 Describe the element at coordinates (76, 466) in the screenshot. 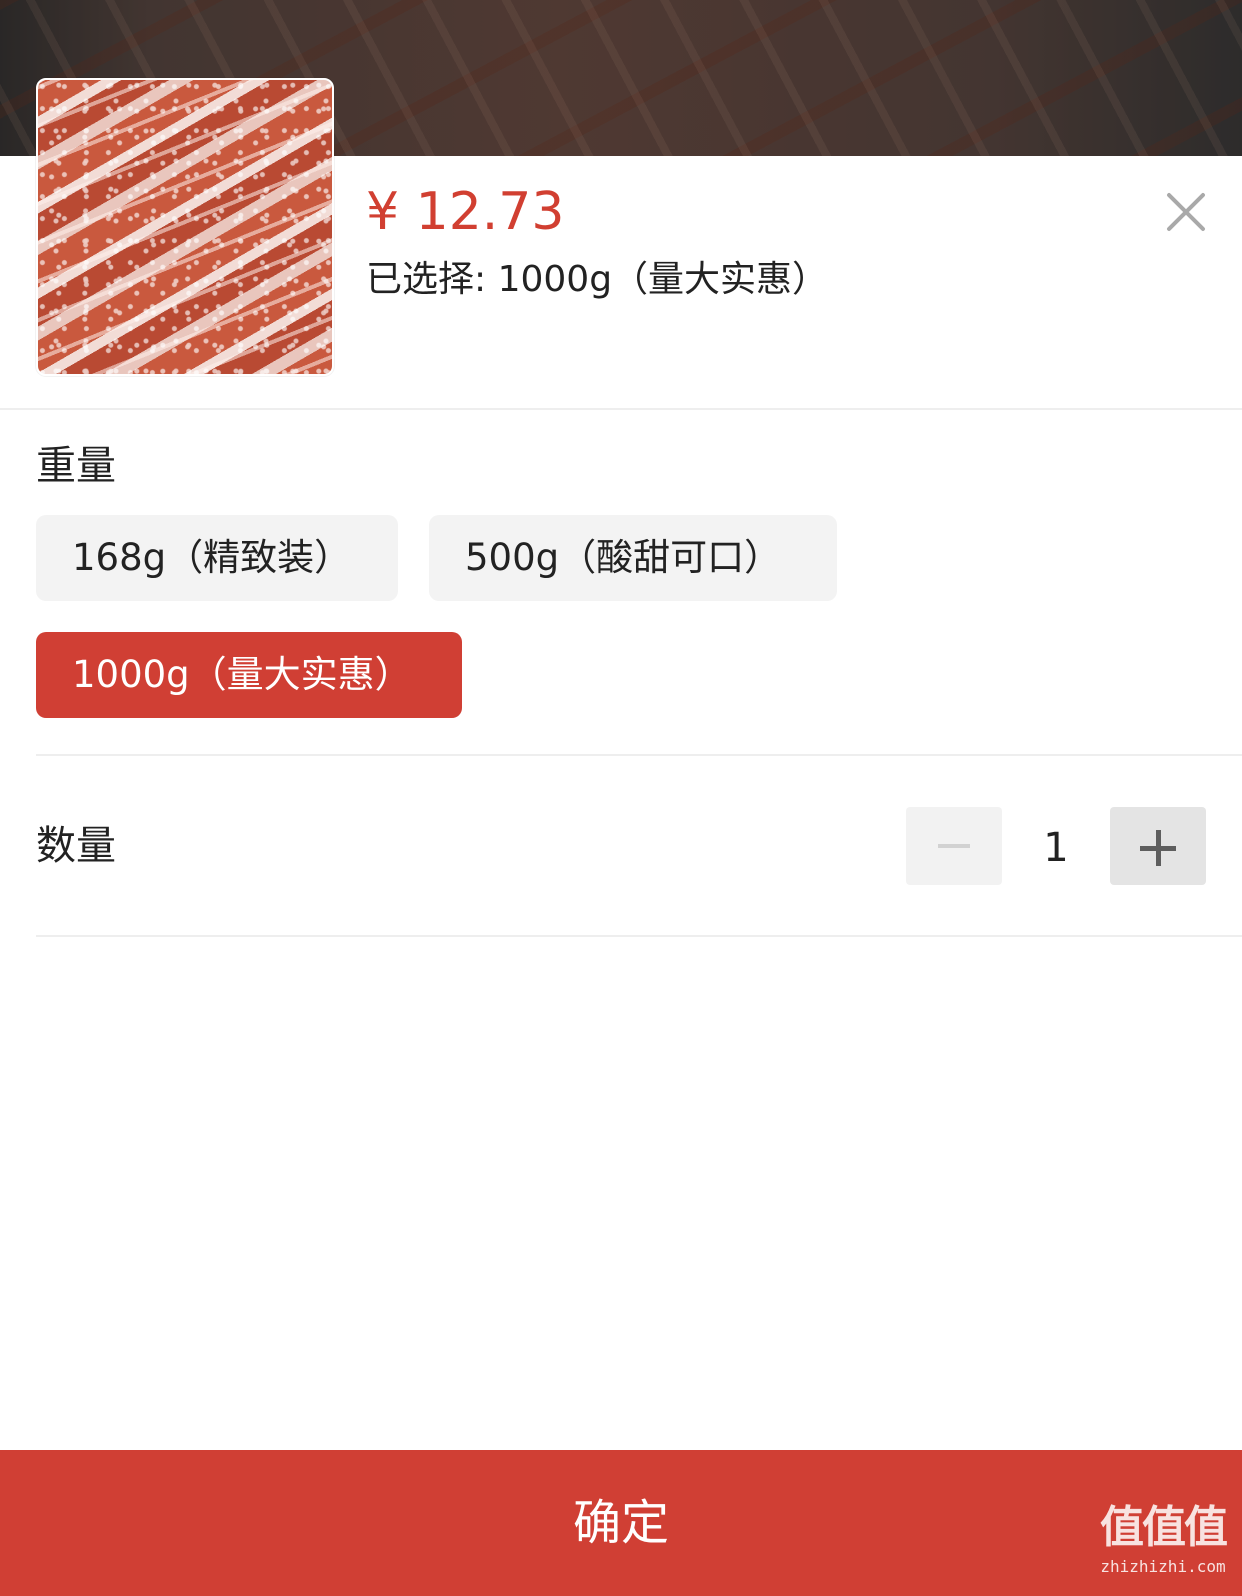

I see `weight-section-title: 重量` at that location.